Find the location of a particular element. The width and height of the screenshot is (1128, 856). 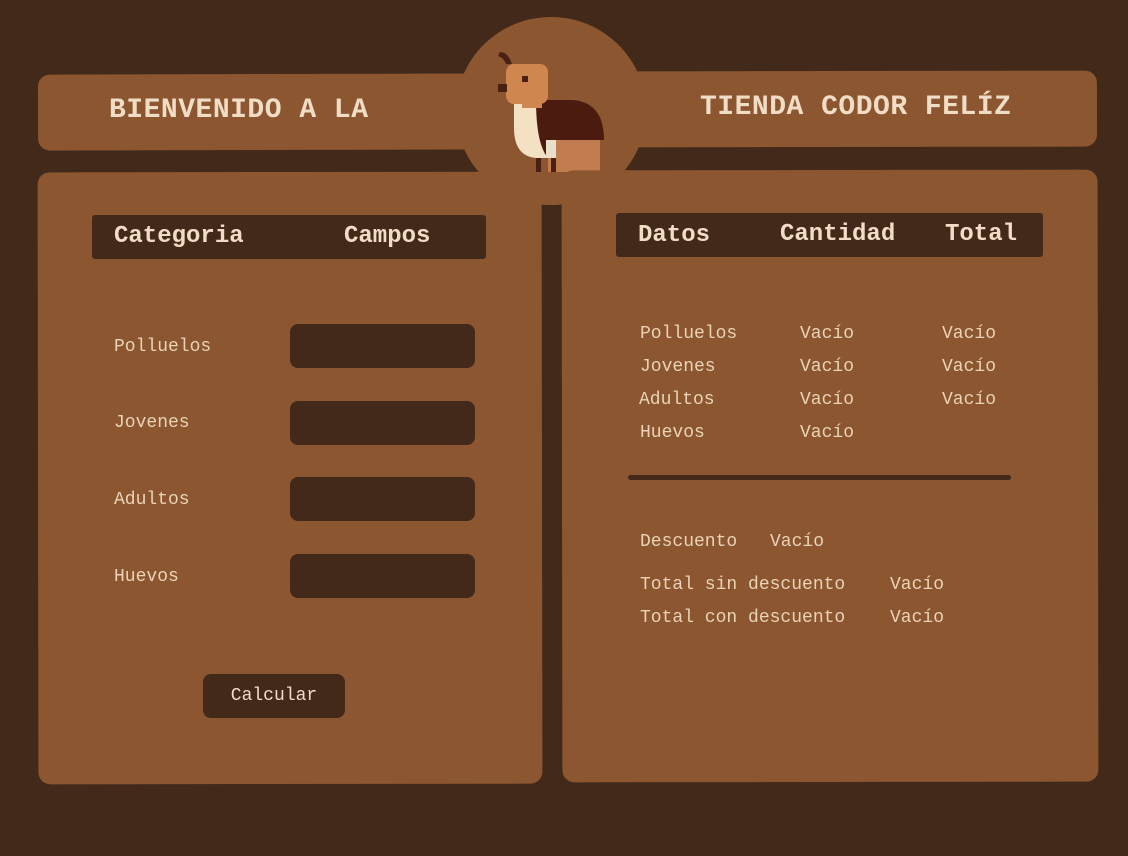

label-adultos: Adultos is located at coordinates (152, 500).